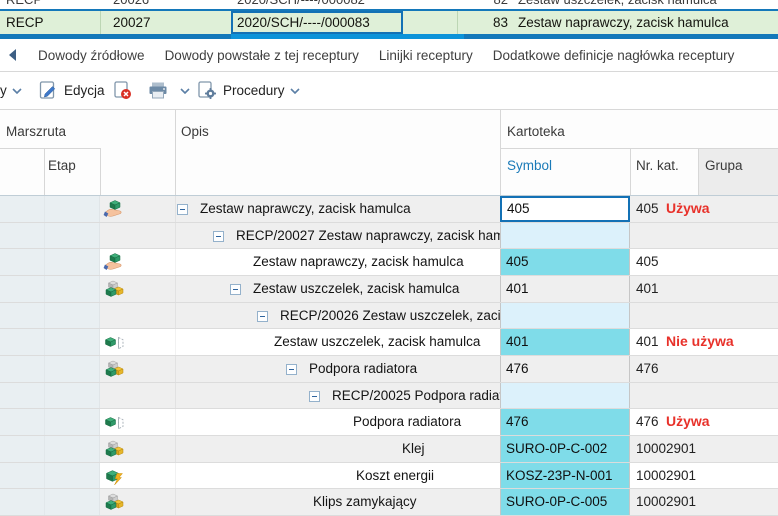 The height and width of the screenshot is (516, 778). I want to click on opis-cell: Koszt energii, so click(395, 475).